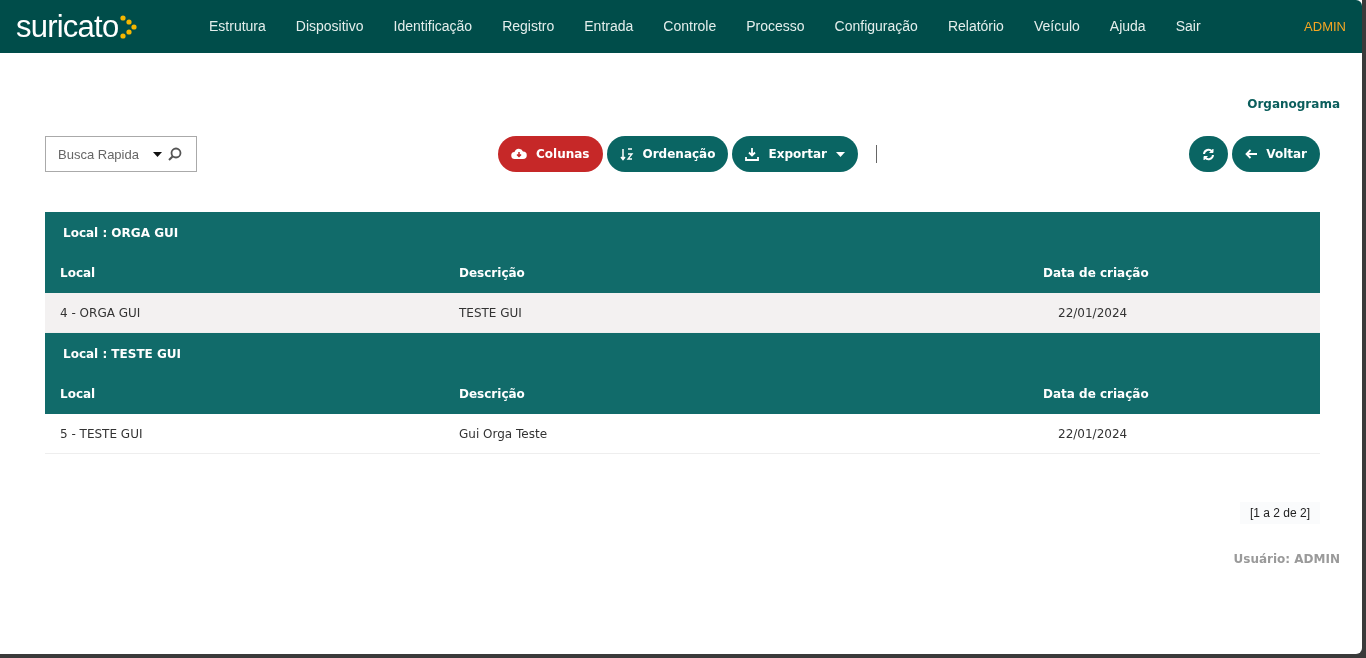 The width and height of the screenshot is (1366, 658). Describe the element at coordinates (1188, 26) in the screenshot. I see `nav-link: Sair` at that location.